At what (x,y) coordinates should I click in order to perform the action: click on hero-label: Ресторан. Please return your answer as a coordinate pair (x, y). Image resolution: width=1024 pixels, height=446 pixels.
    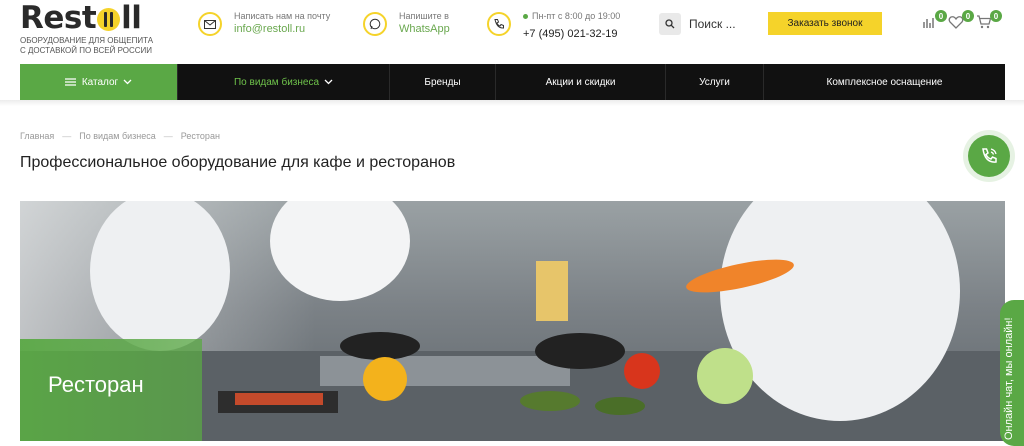
    Looking at the image, I should click on (96, 384).